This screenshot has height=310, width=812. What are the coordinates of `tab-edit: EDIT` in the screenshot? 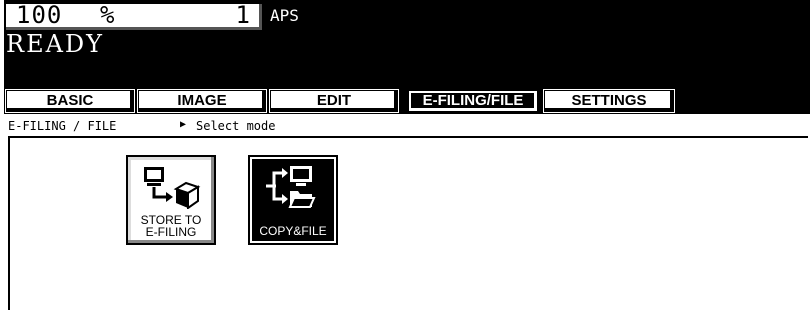 It's located at (334, 101).